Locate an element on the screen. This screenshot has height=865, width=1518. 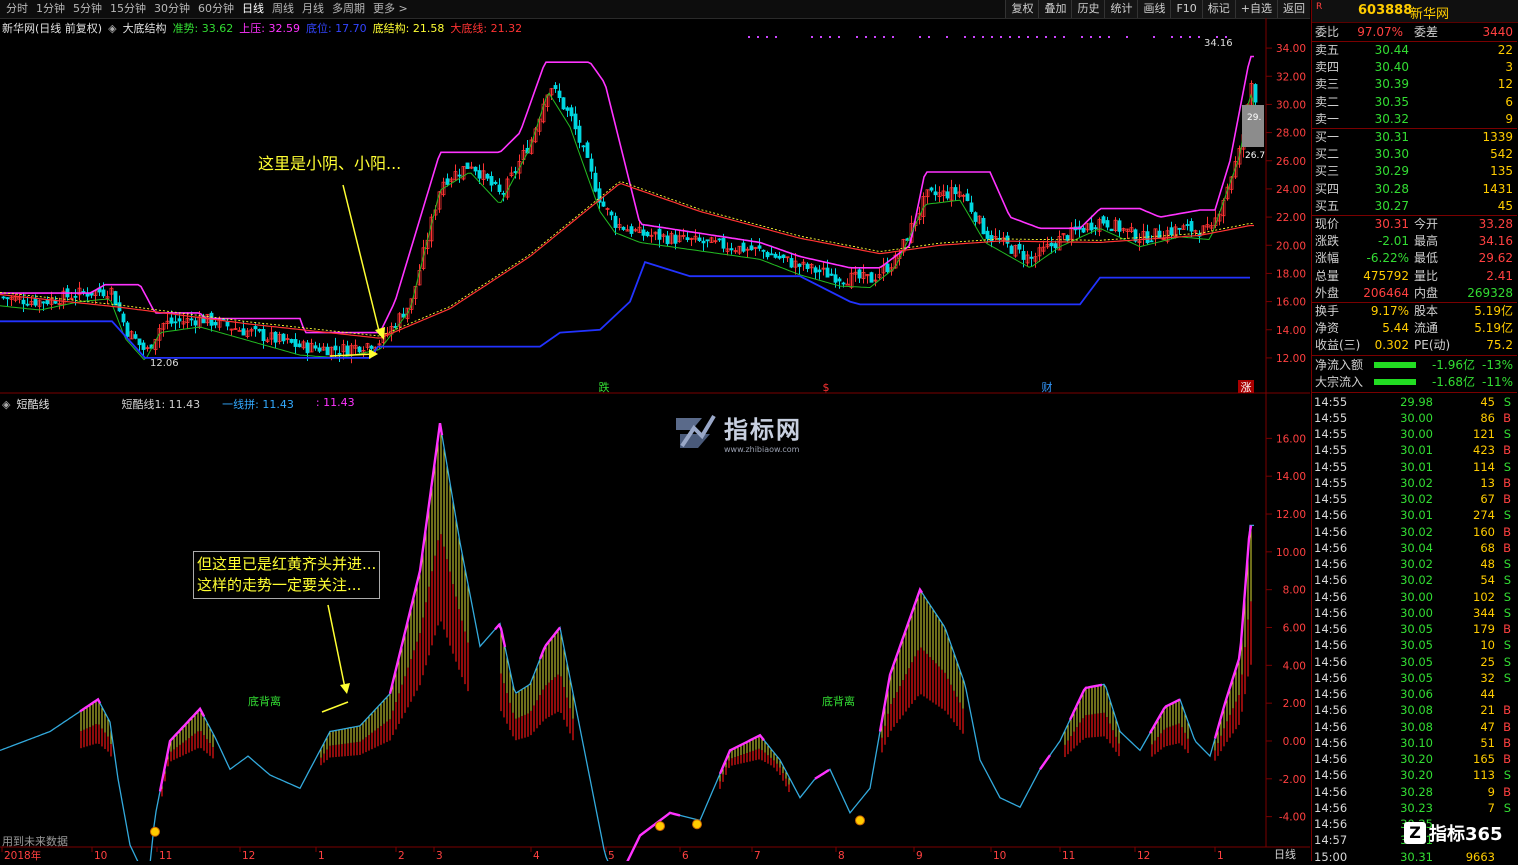
ask-volume: 3 is located at coordinates (1509, 67).